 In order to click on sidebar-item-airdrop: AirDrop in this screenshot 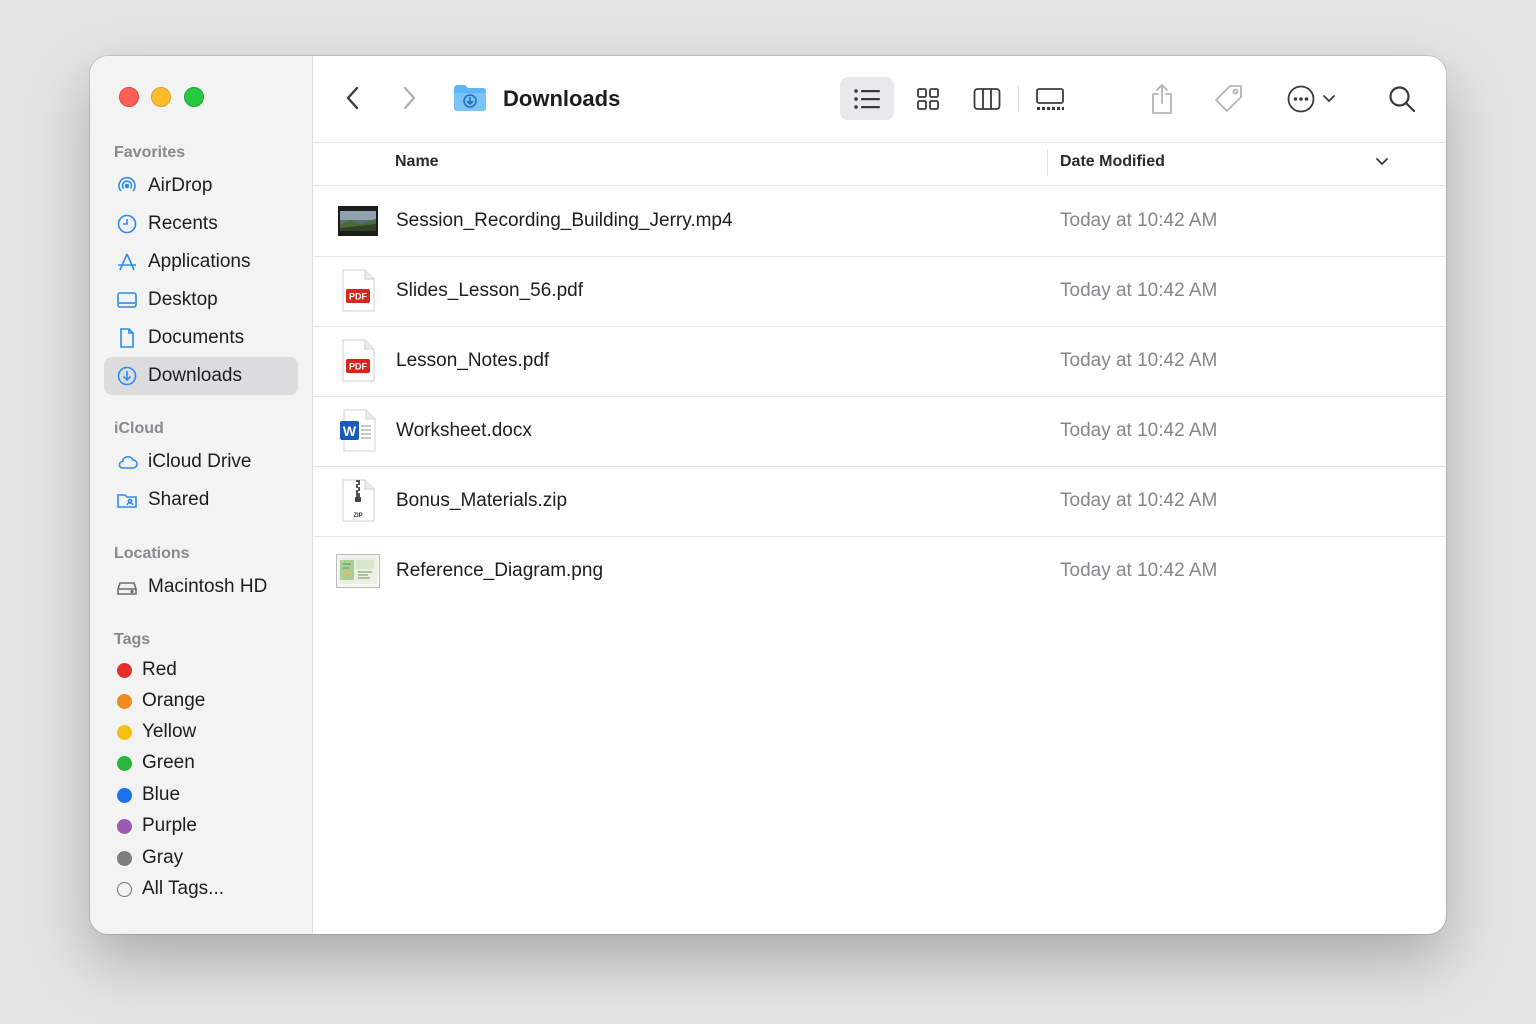, I will do `click(201, 186)`.